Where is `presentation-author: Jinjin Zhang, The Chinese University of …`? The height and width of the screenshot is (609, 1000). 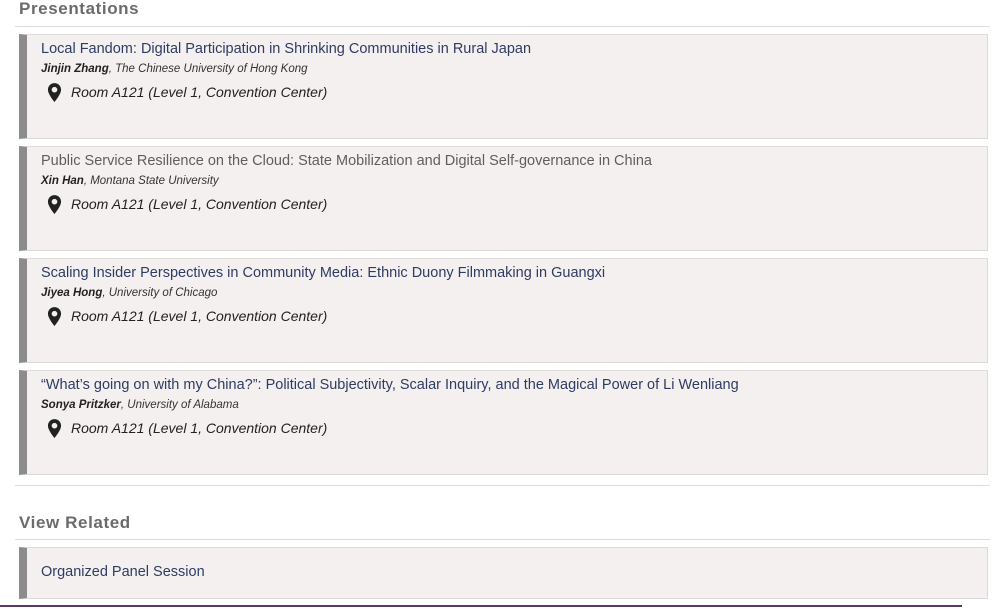
presentation-author: Jinjin Zhang, The Chinese University of … is located at coordinates (174, 69).